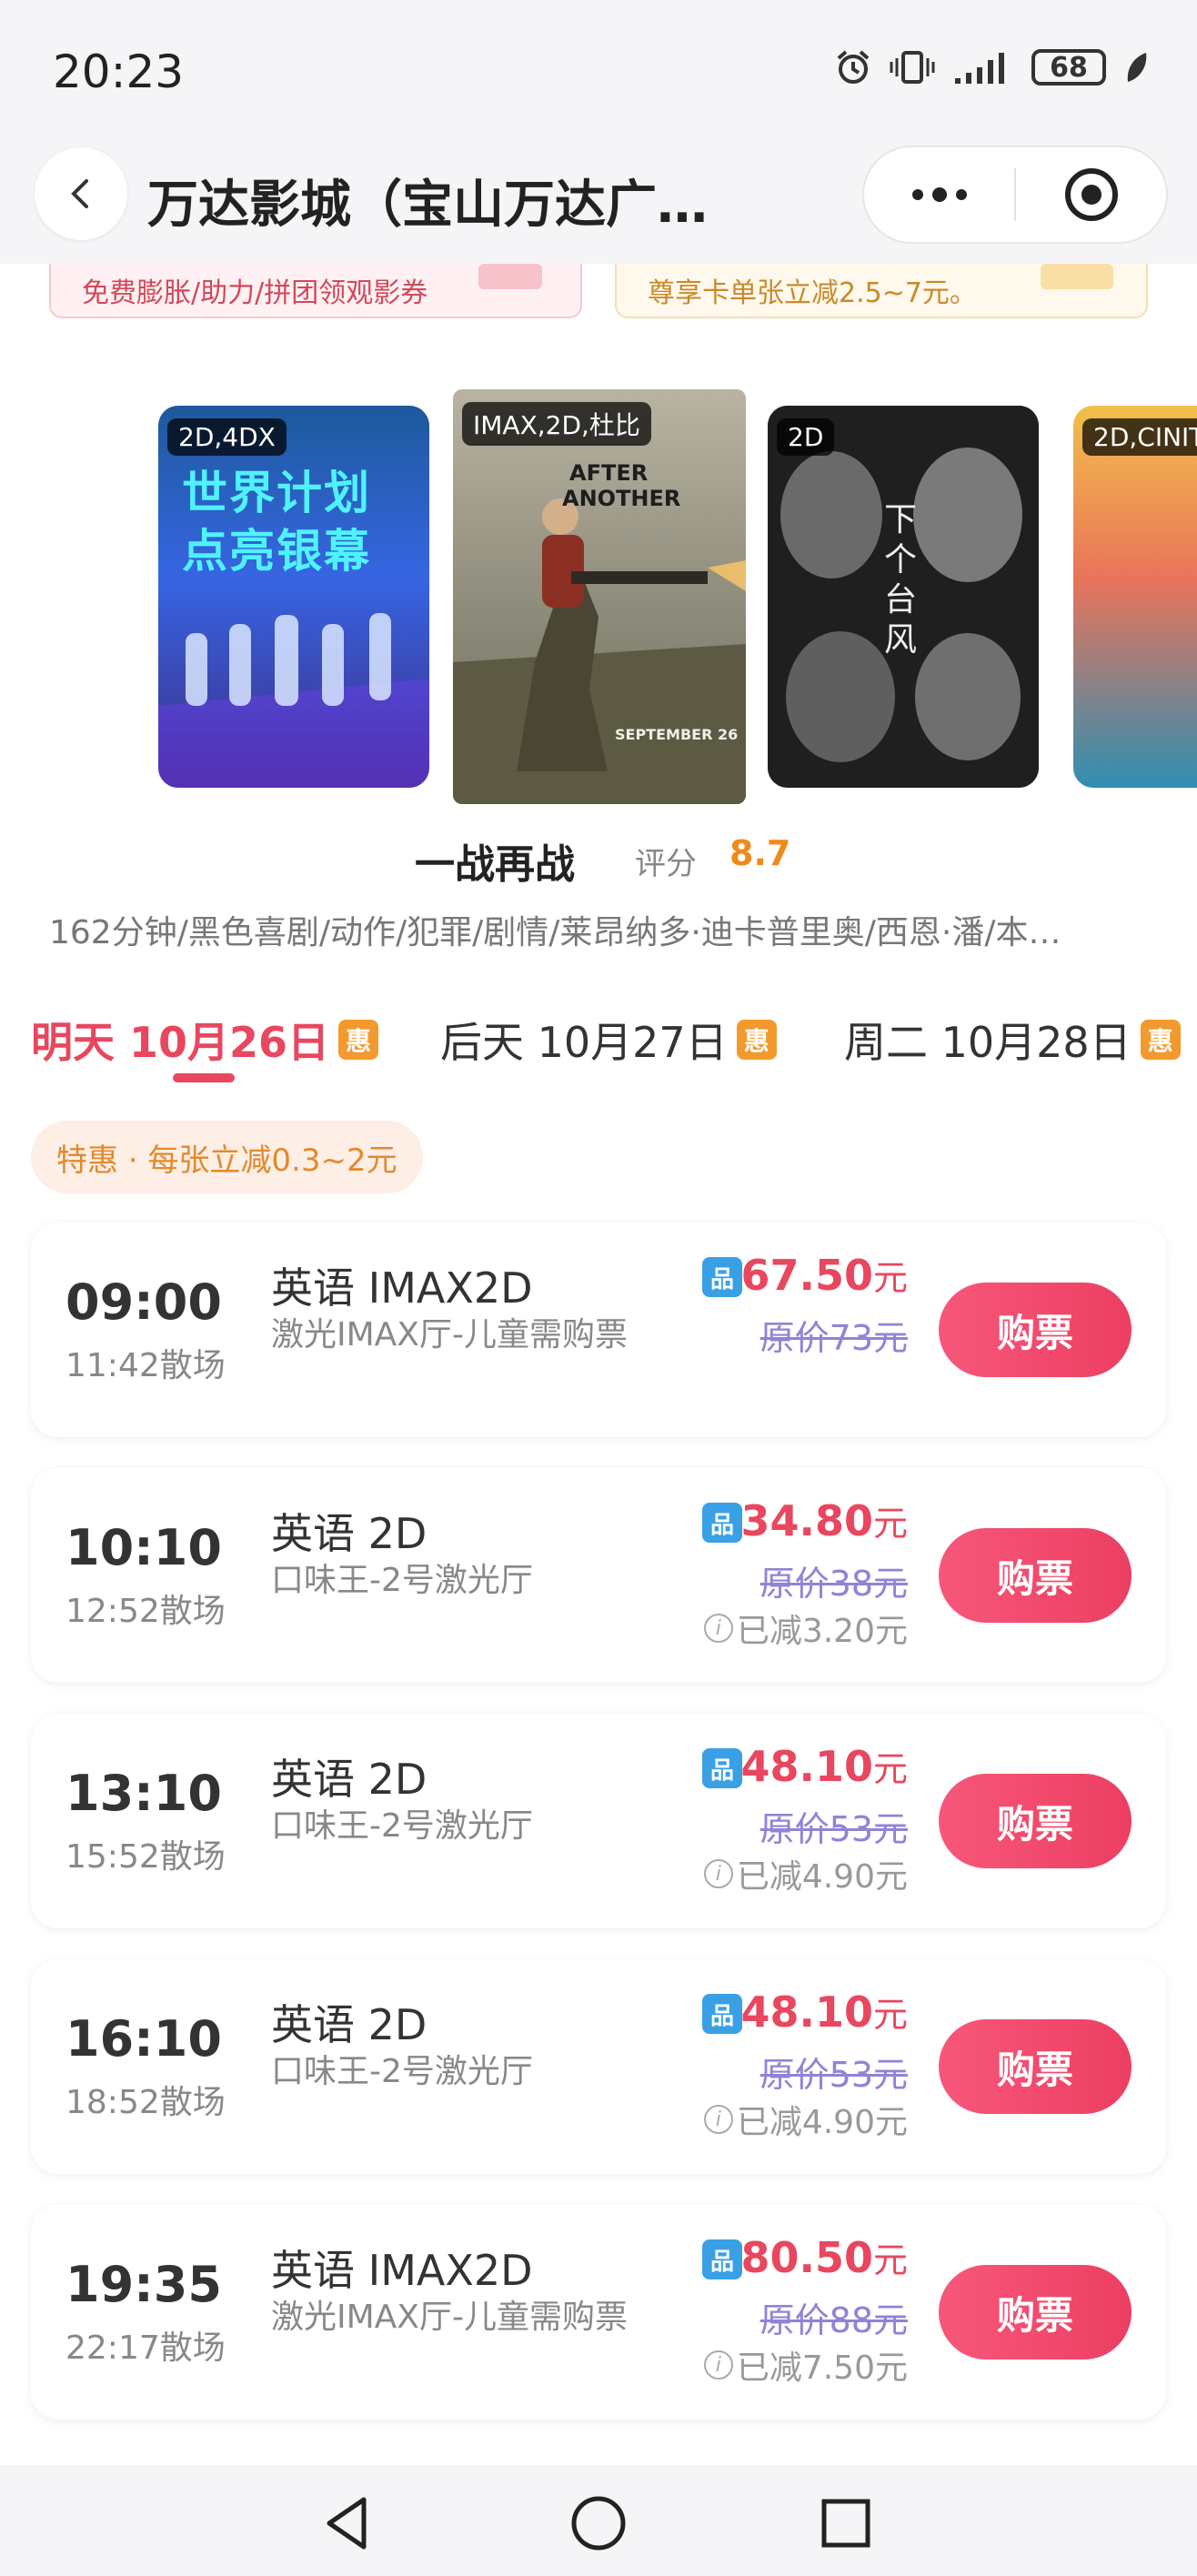 This screenshot has height=2576, width=1197. I want to click on status-time: 20:23, so click(119, 71).